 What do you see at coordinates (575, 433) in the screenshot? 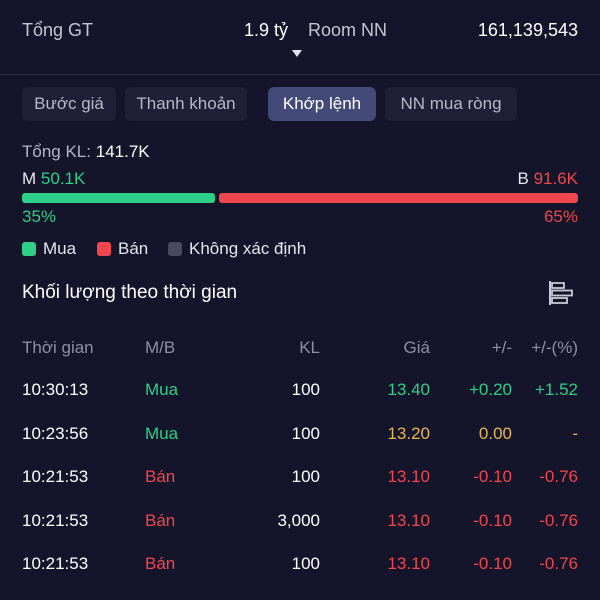
I see `cell-change-pct: -` at bounding box center [575, 433].